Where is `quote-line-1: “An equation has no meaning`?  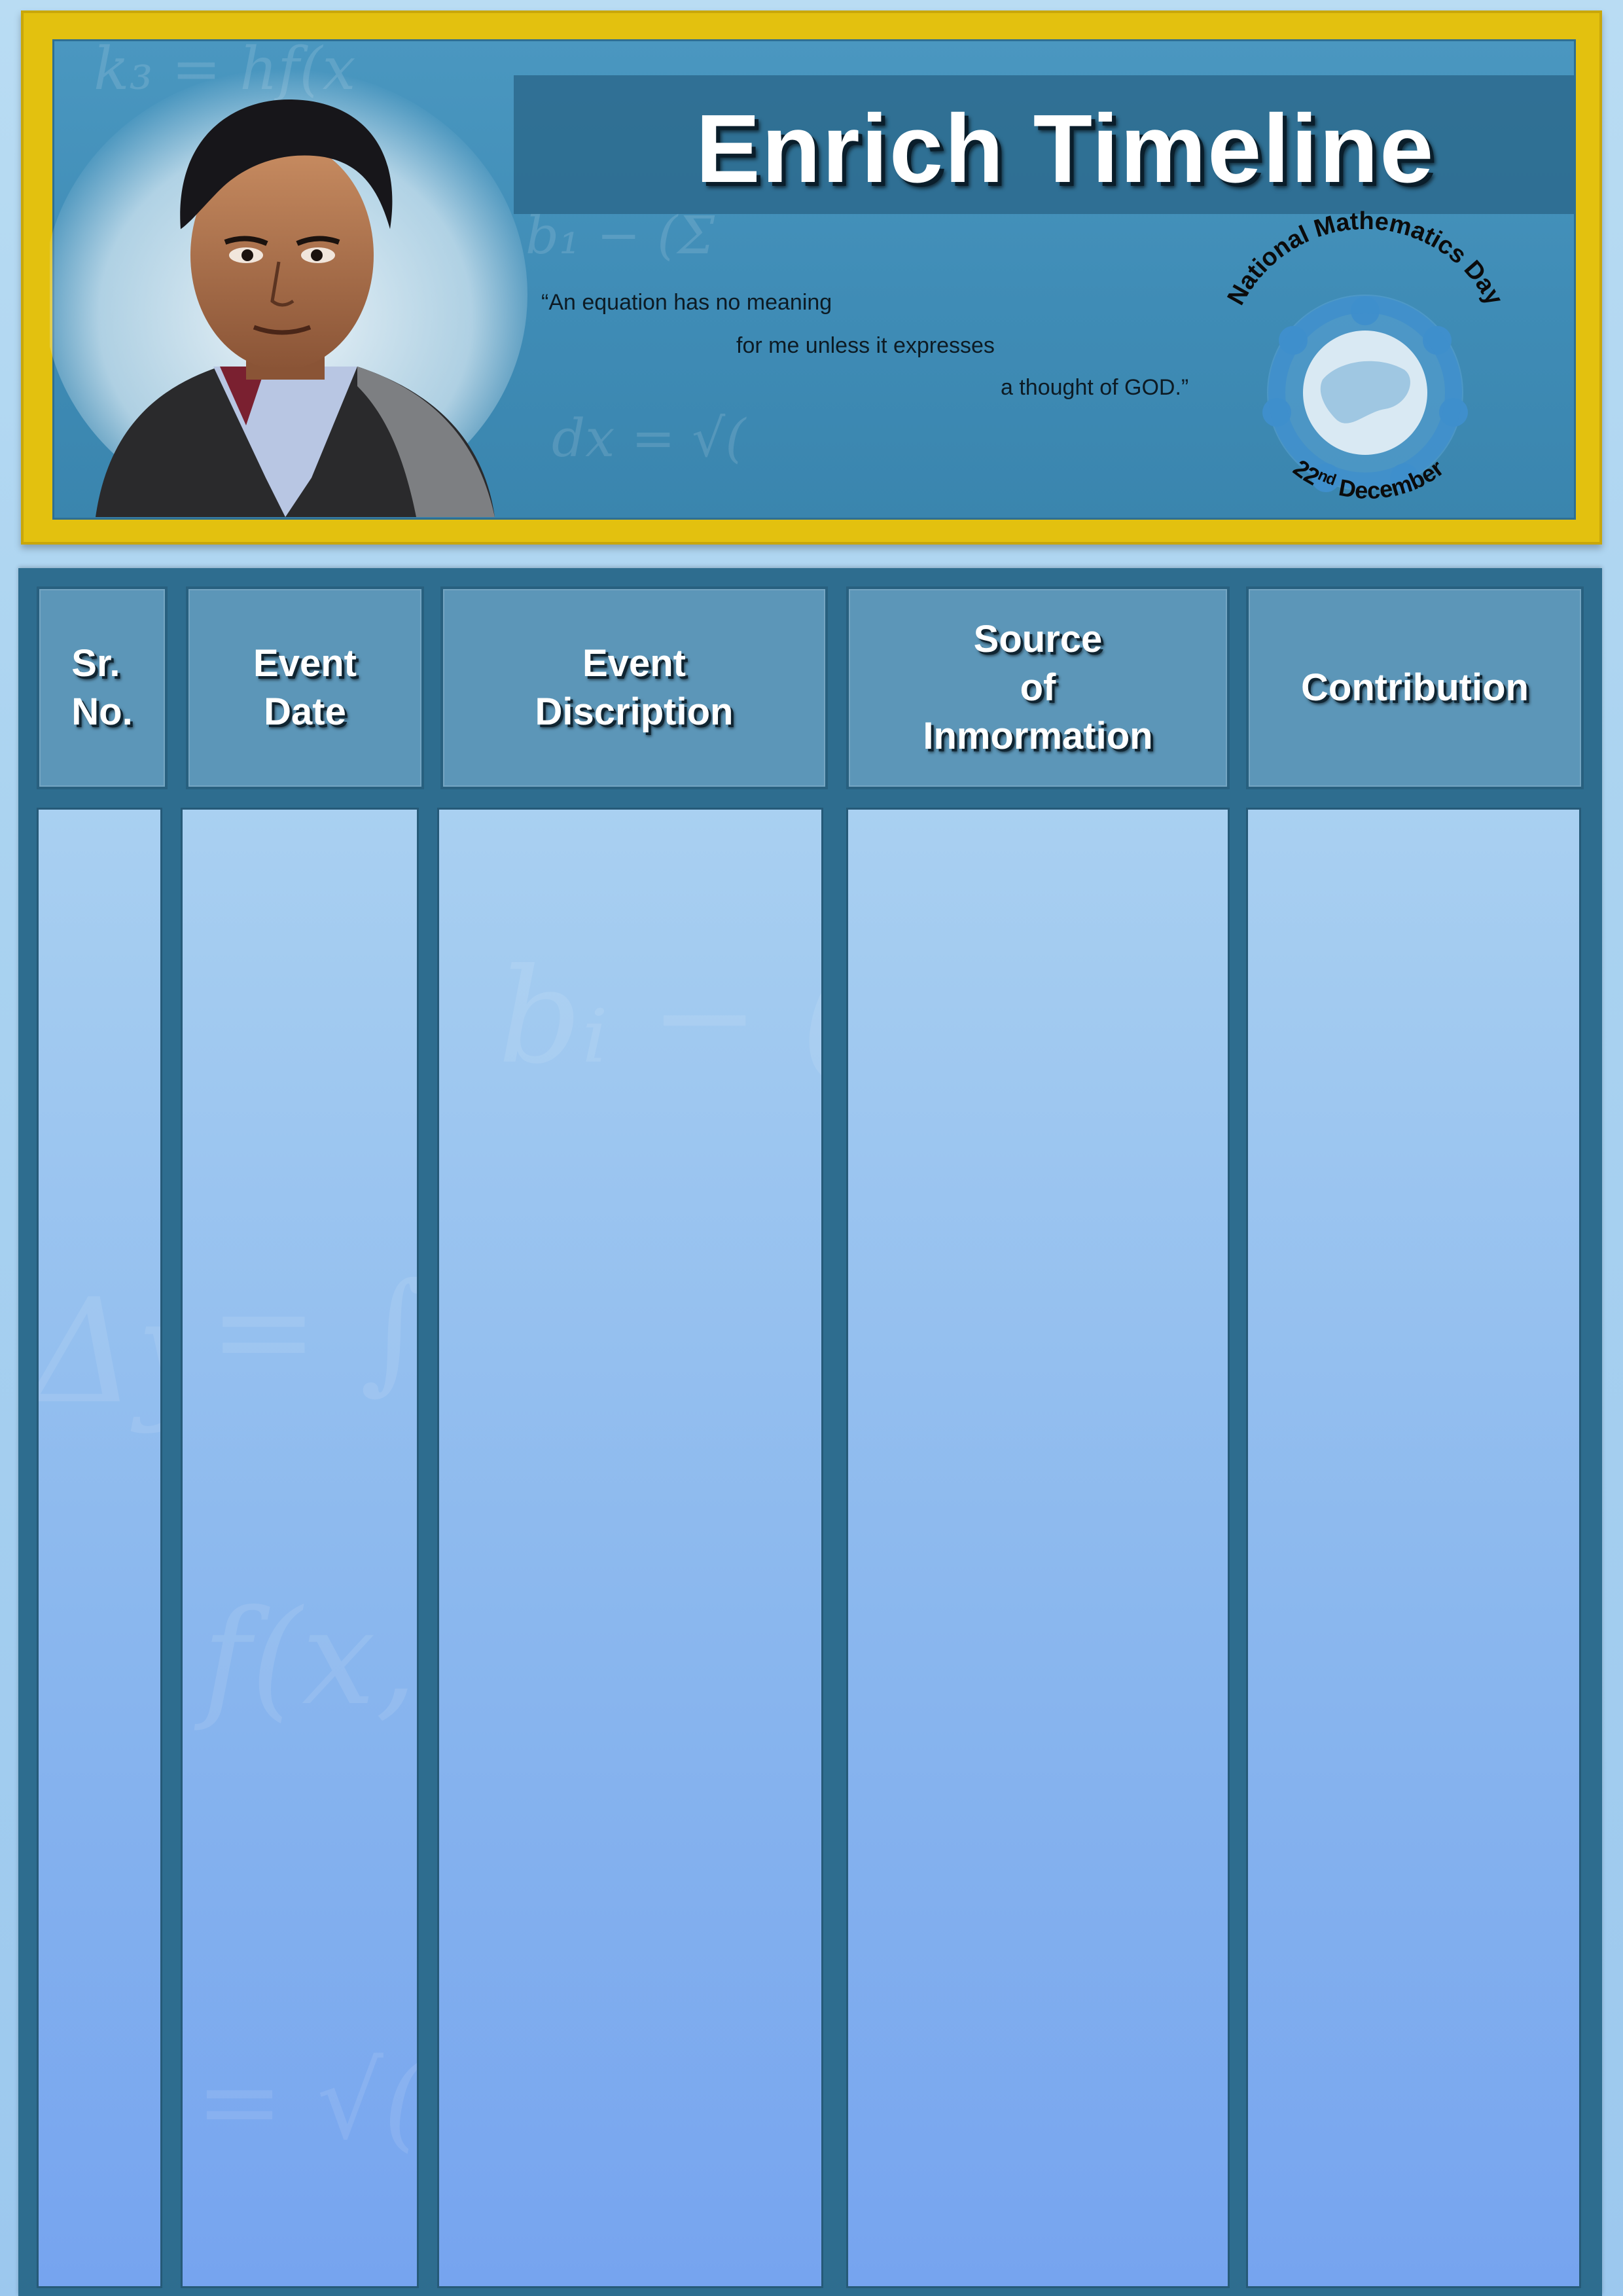
quote-line-1: “An equation has no meaning is located at coordinates (686, 302).